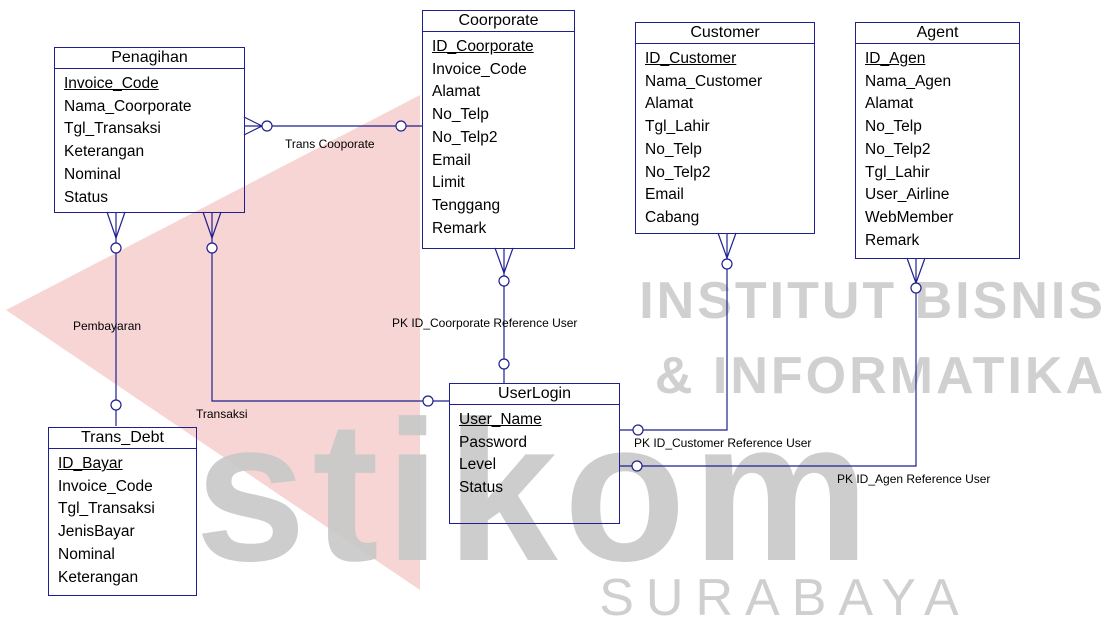 The image size is (1109, 626). Describe the element at coordinates (107, 326) in the screenshot. I see `relationship-label-pembayaran: Pembayaran` at that location.